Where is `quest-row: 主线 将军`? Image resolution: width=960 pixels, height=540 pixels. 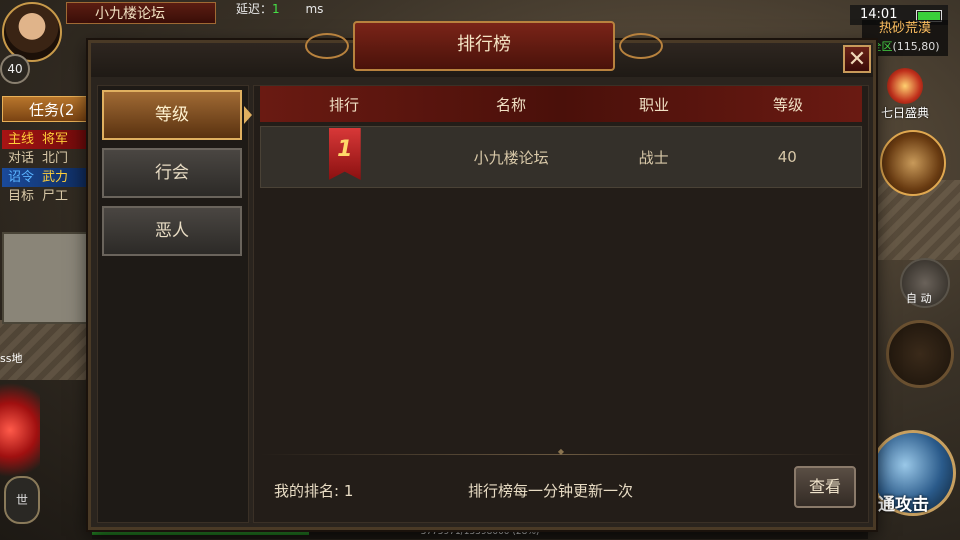 quest-row: 主线 将军 is located at coordinates (47, 139).